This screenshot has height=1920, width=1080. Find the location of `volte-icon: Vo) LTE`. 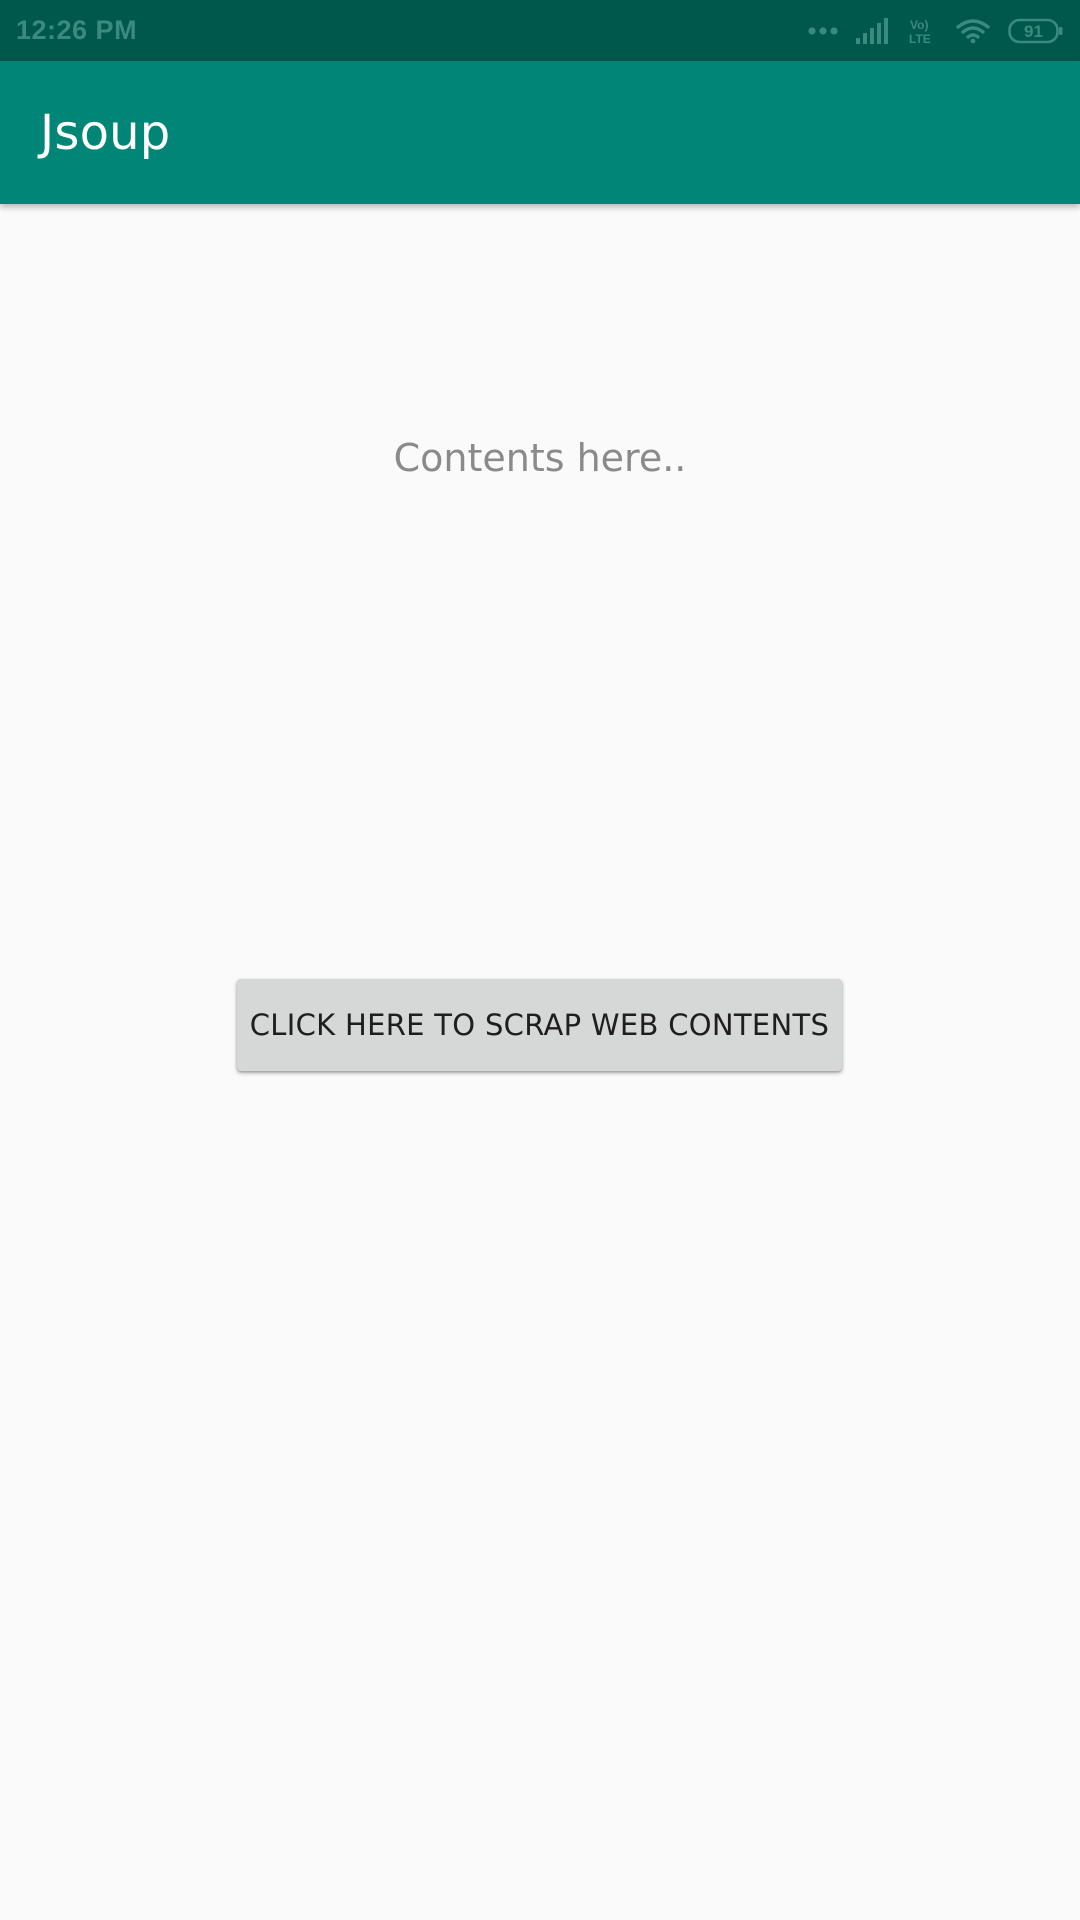

volte-icon: Vo) LTE is located at coordinates (923, 31).